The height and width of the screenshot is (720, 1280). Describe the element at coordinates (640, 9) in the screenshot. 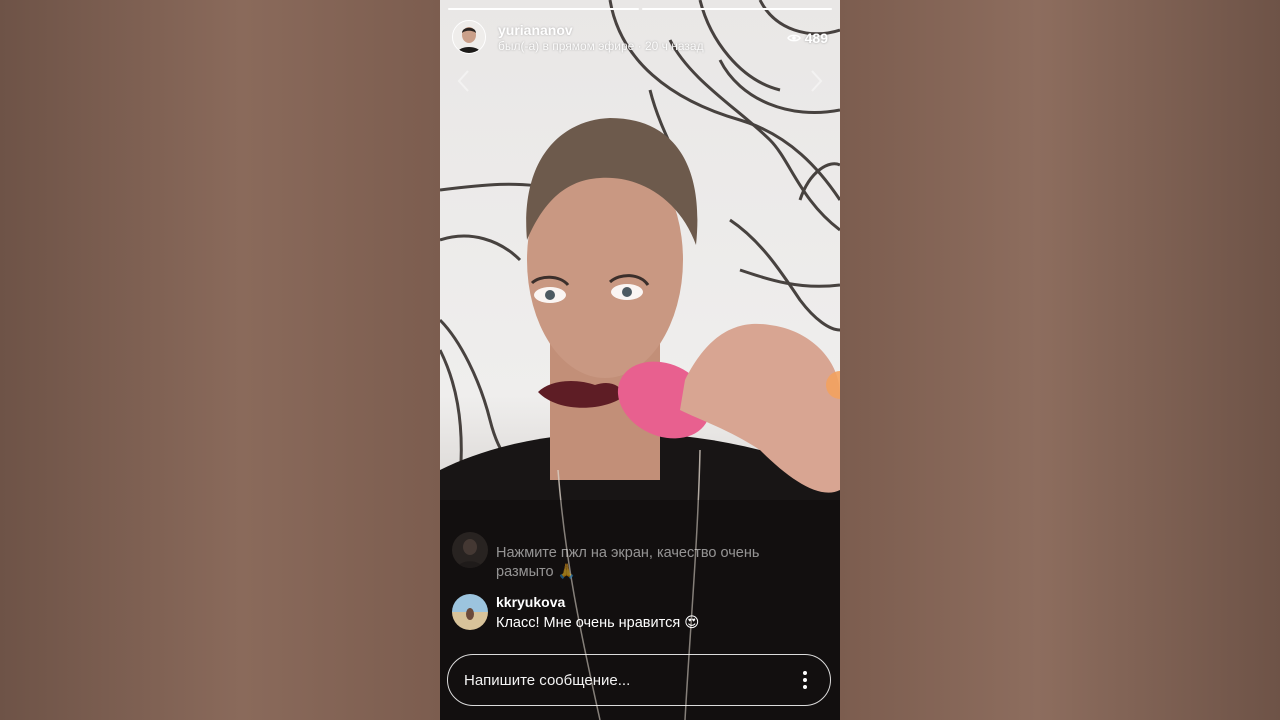

I see `story-progress-bar` at that location.